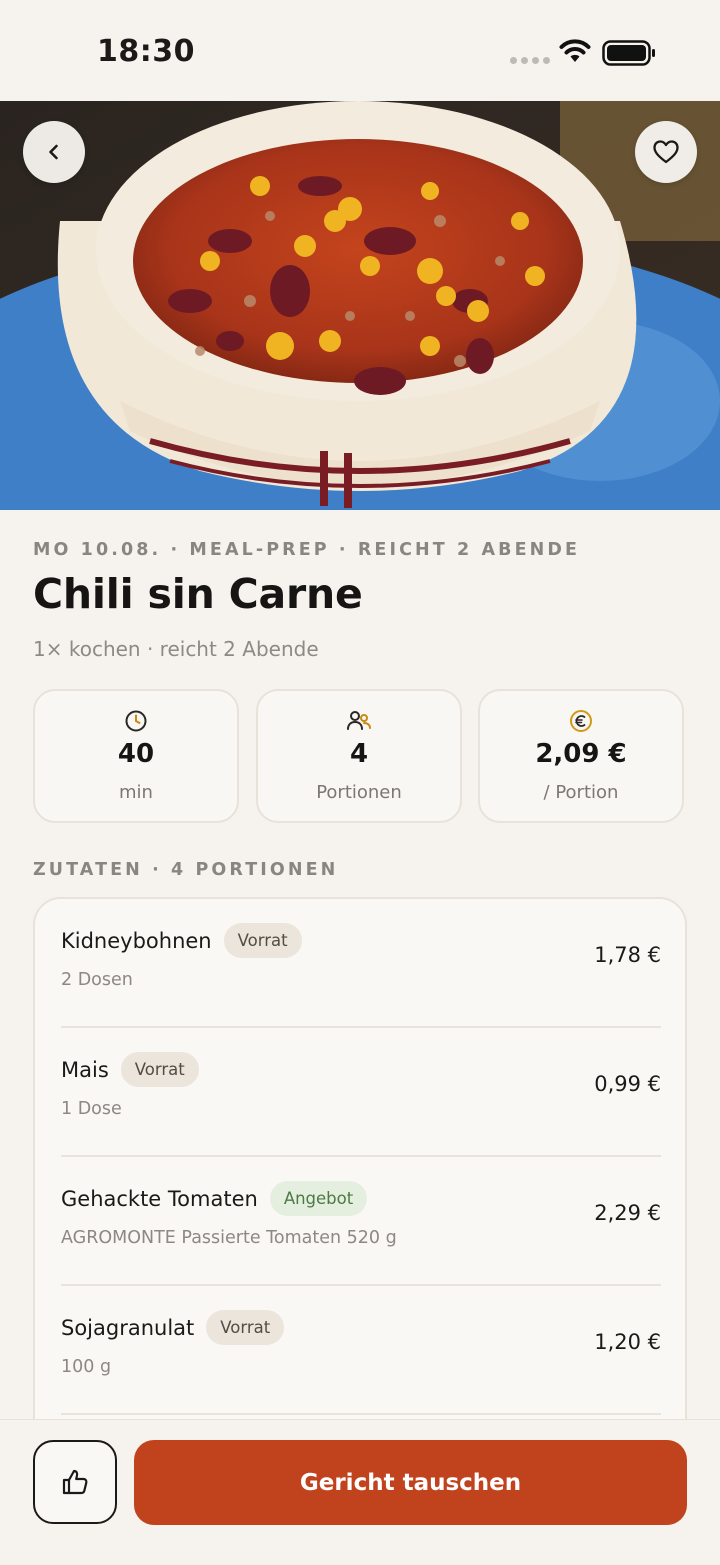  I want to click on ingredient-amount: 100 g, so click(86, 1367).